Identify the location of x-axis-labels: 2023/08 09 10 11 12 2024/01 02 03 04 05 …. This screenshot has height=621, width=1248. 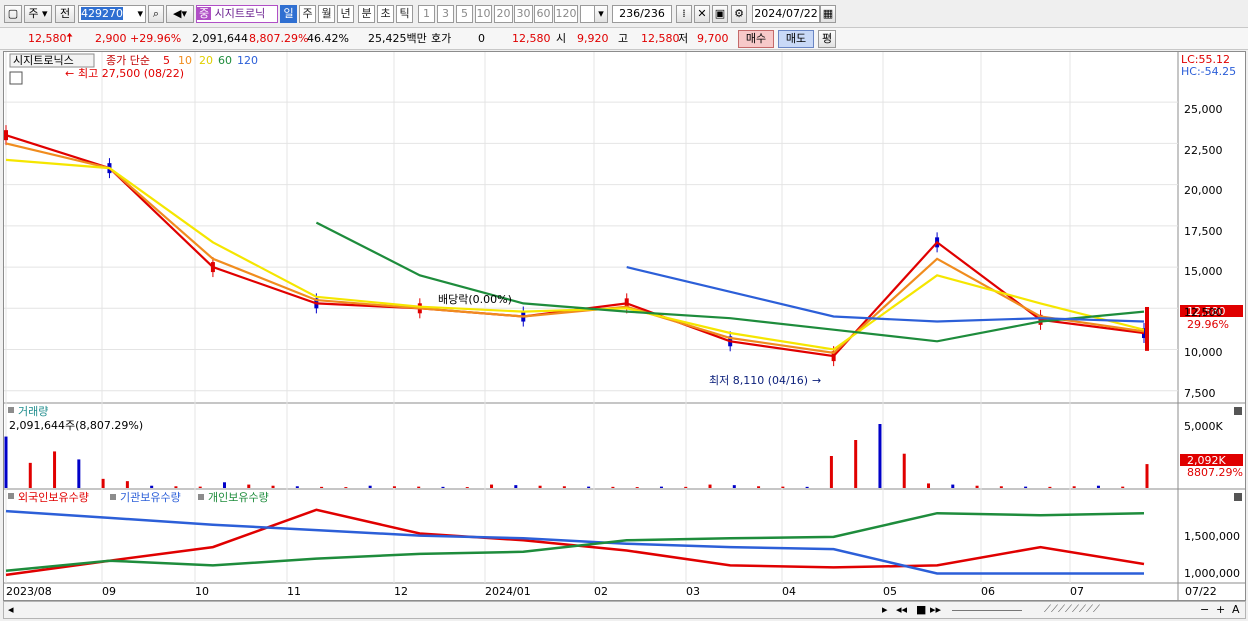
(611, 591).